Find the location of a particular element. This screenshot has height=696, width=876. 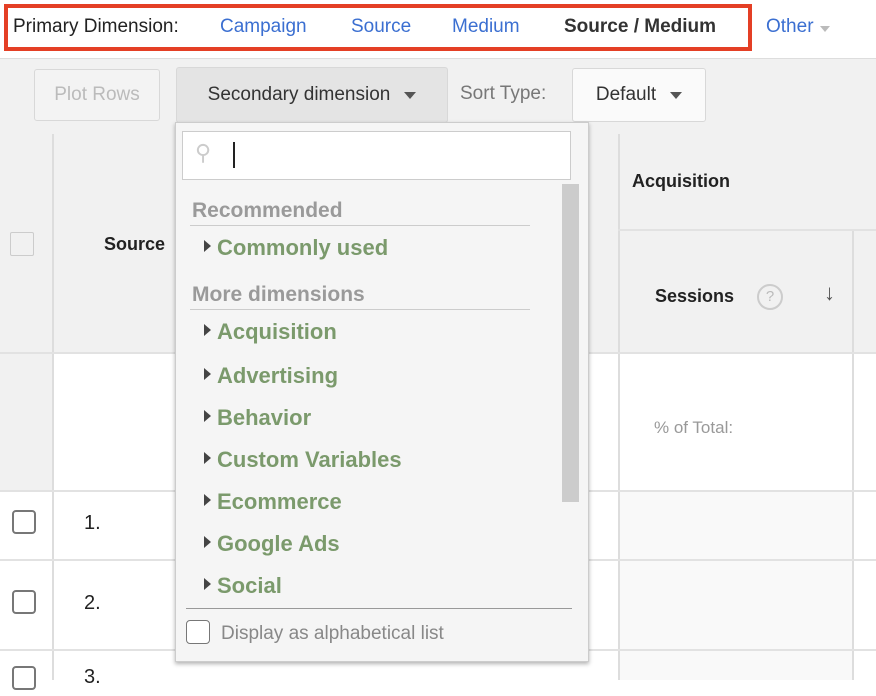

row-number: 3. is located at coordinates (92, 677).